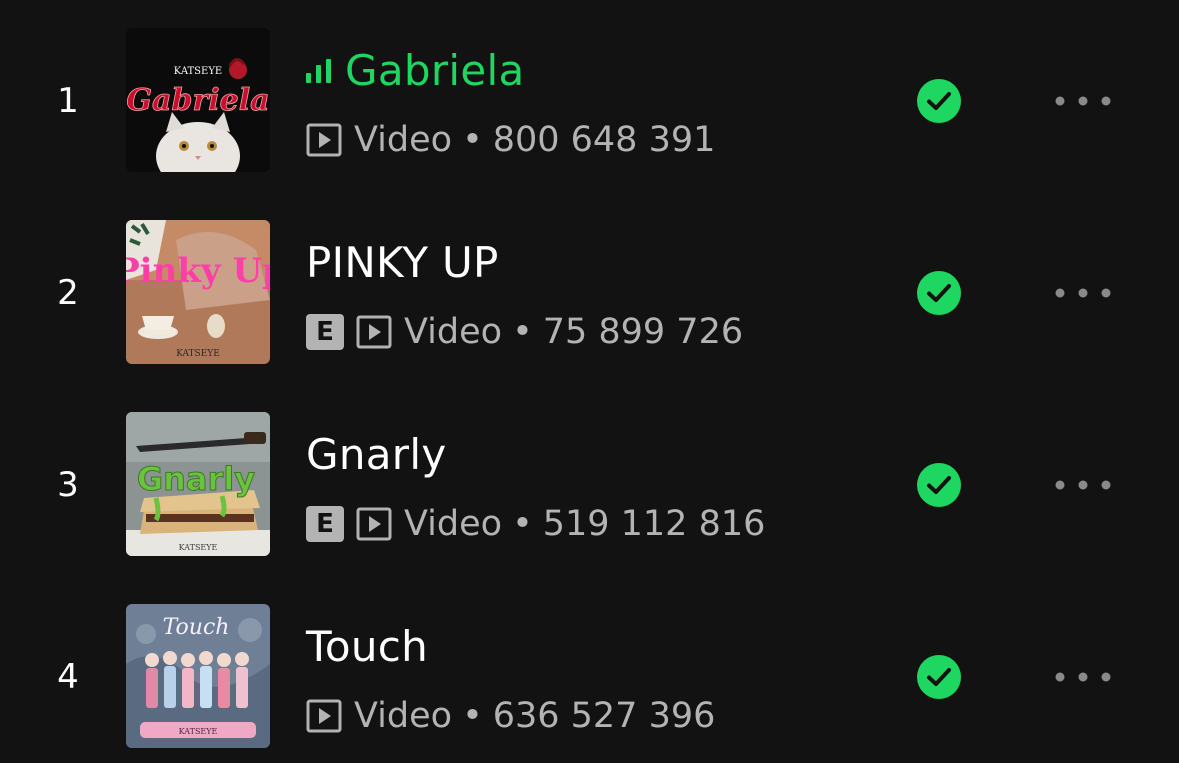  Describe the element at coordinates (643, 331) in the screenshot. I see `play-count: 75 899 726` at that location.